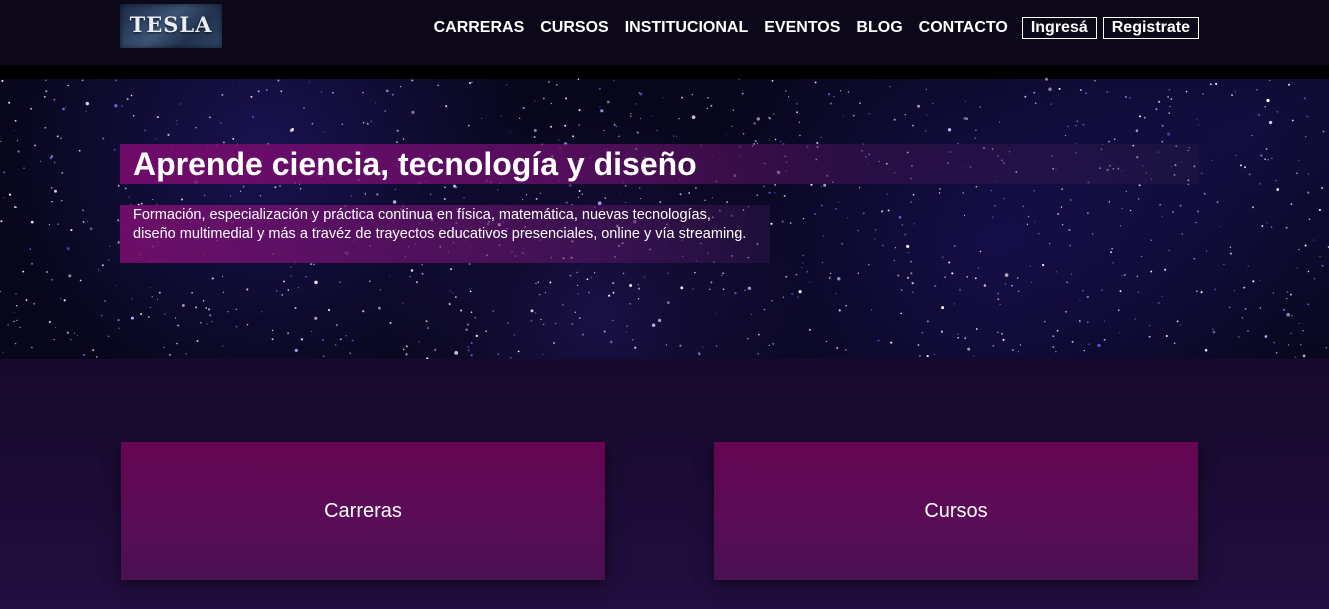  Describe the element at coordinates (1059, 28) in the screenshot. I see `login-button: Ingresá` at that location.